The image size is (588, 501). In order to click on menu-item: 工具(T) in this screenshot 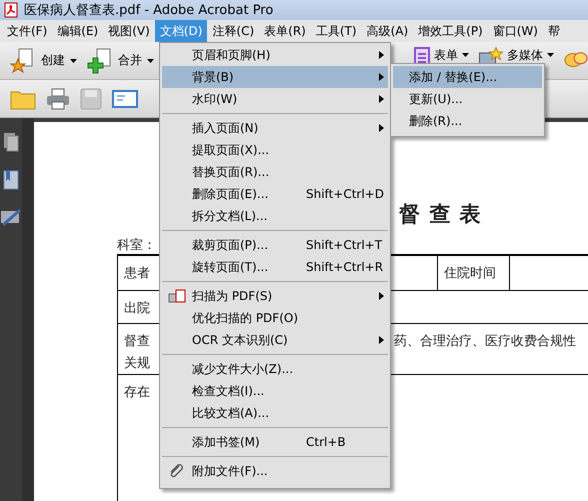, I will do `click(336, 31)`.